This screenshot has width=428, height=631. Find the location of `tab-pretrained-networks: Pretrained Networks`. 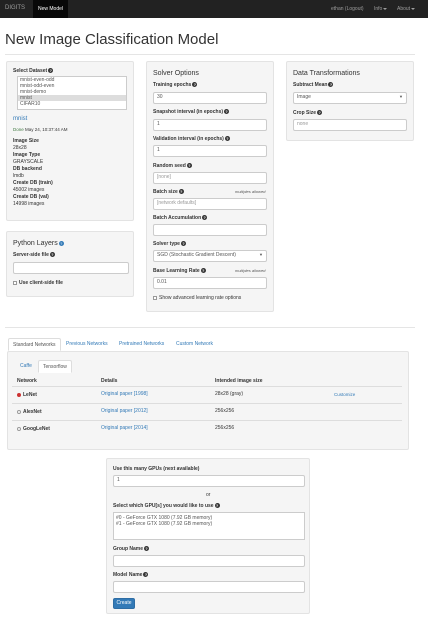

tab-pretrained-networks: Pretrained Networks is located at coordinates (141, 344).